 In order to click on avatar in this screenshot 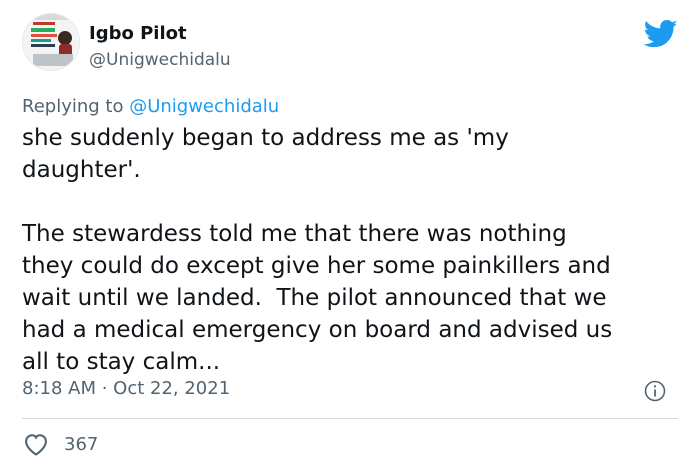, I will do `click(51, 42)`.